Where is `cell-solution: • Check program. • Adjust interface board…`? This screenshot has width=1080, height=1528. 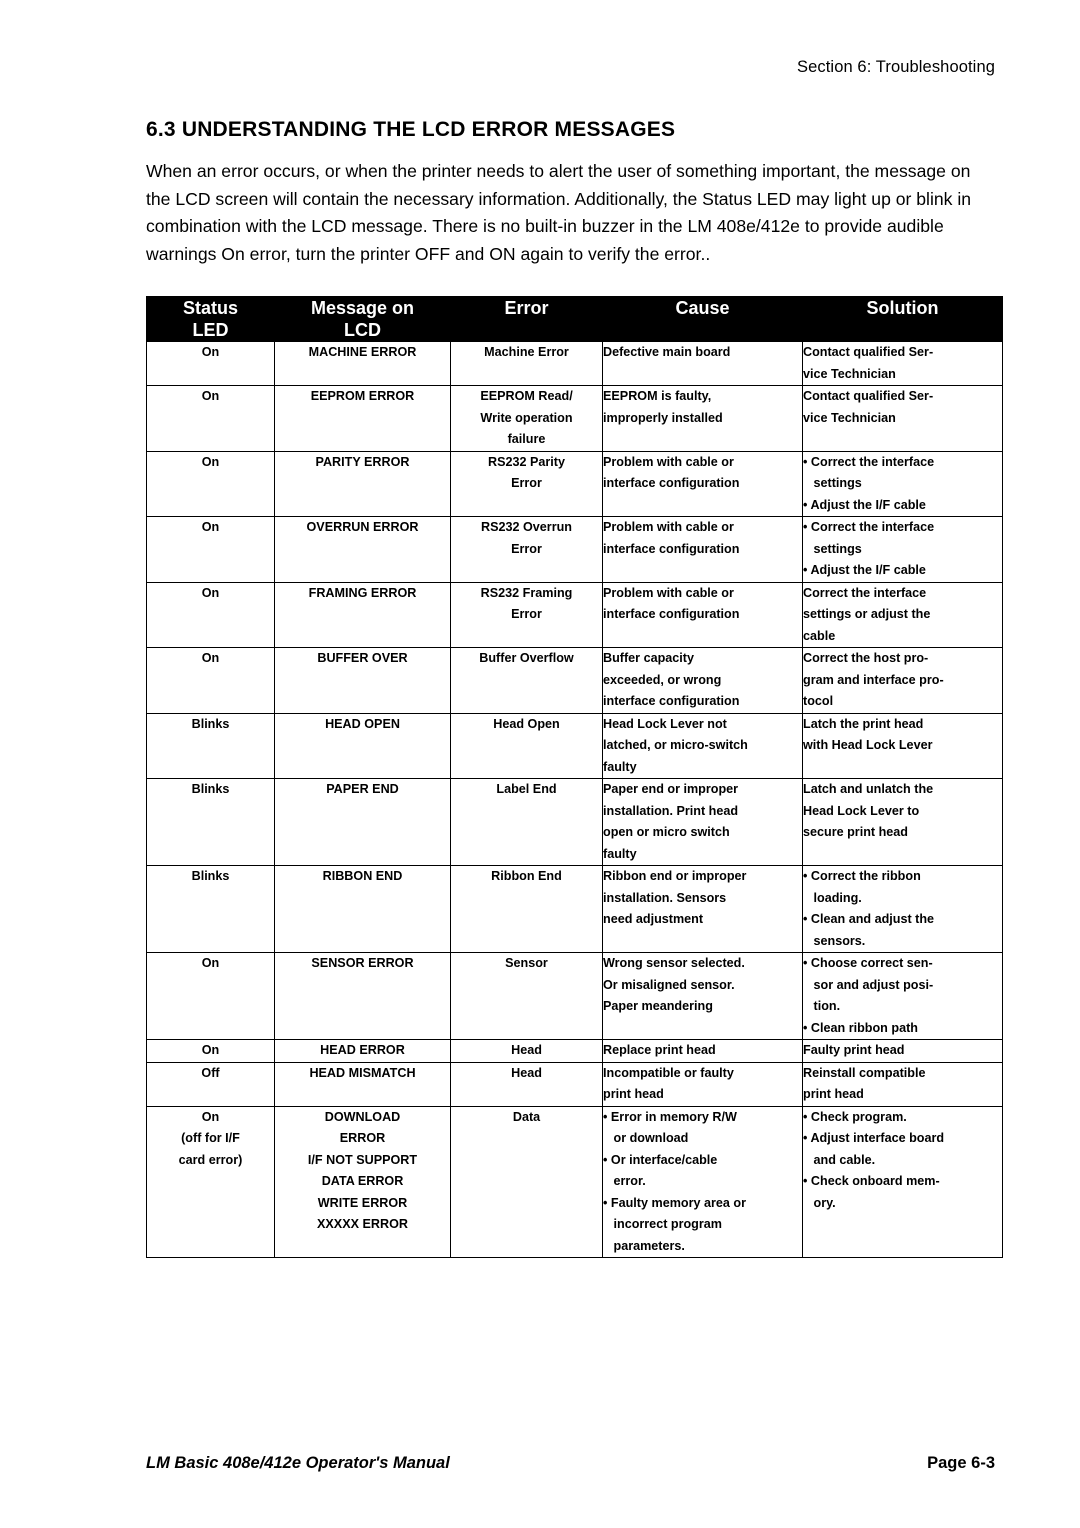 cell-solution: • Check program. • Adjust interface board… is located at coordinates (902, 1181).